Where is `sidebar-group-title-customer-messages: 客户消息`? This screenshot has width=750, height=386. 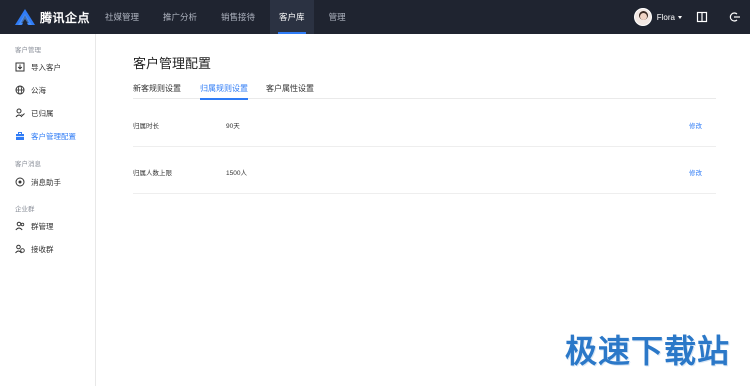
sidebar-group-title-customer-messages: 客户消息 is located at coordinates (28, 164).